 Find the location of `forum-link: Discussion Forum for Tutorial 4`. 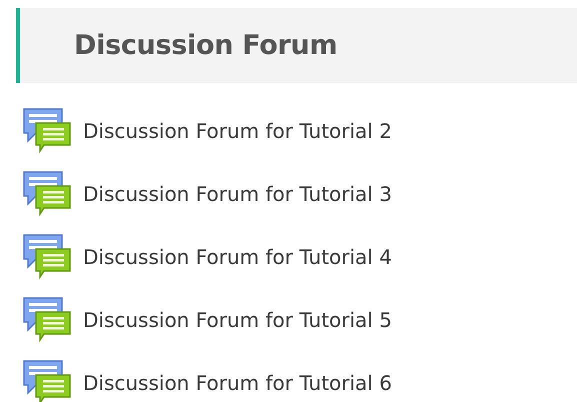

forum-link: Discussion Forum for Tutorial 4 is located at coordinates (237, 257).